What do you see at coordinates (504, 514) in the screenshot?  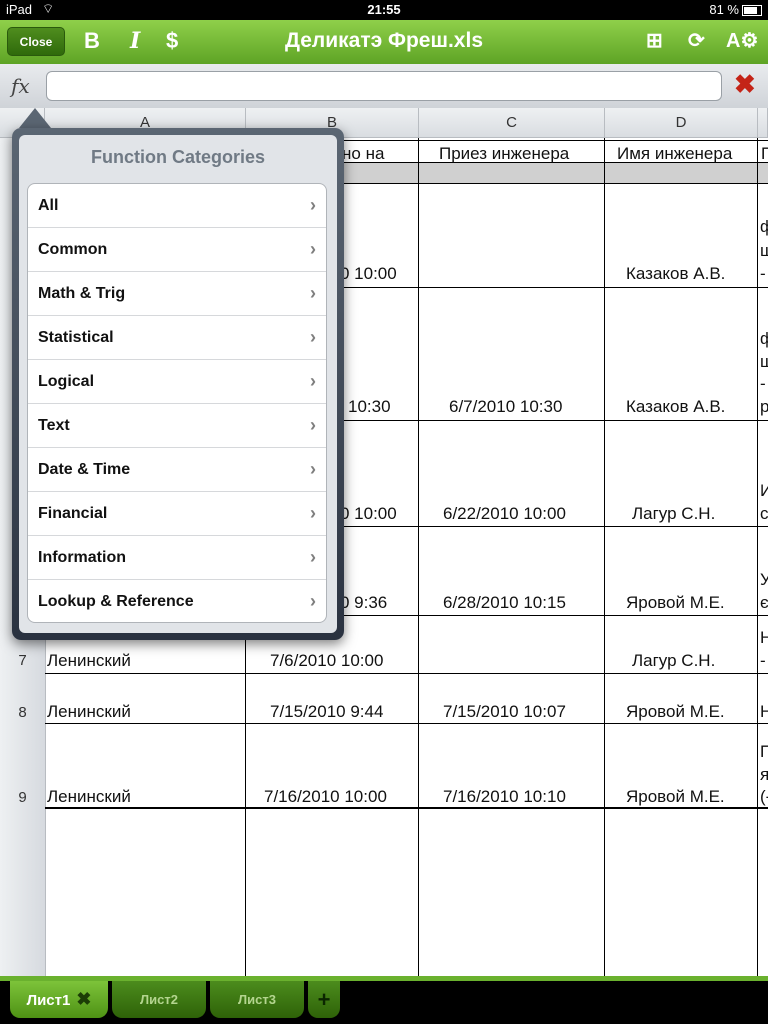 I see `cell-c: 6/22/2010 10:00` at bounding box center [504, 514].